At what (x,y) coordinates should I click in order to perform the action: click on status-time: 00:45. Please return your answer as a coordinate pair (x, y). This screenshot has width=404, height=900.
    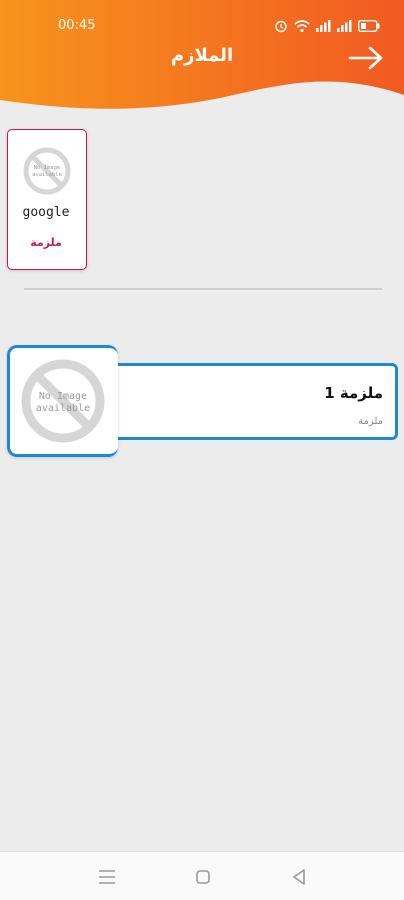
    Looking at the image, I should click on (77, 25).